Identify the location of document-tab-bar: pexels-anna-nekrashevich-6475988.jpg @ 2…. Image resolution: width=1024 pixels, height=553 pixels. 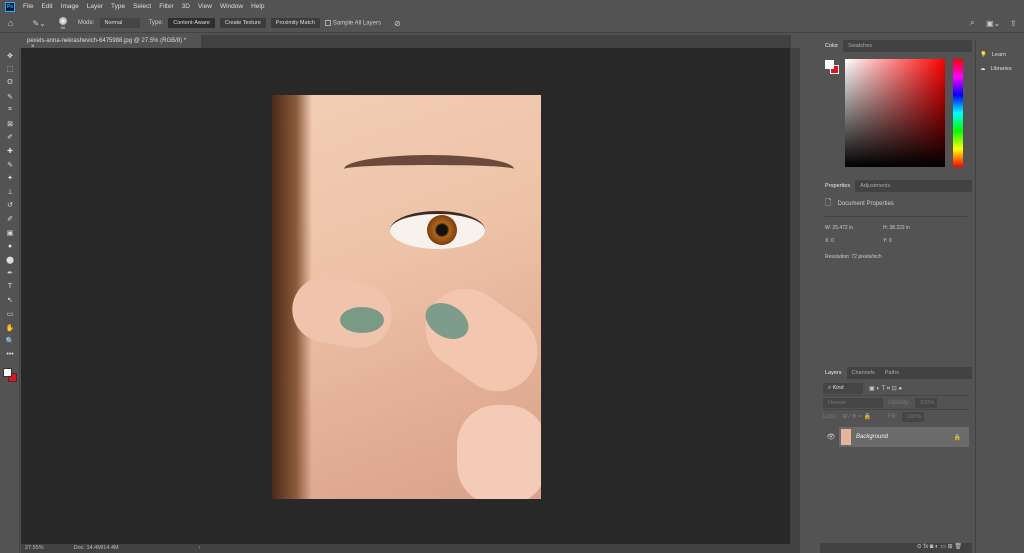
(406, 42).